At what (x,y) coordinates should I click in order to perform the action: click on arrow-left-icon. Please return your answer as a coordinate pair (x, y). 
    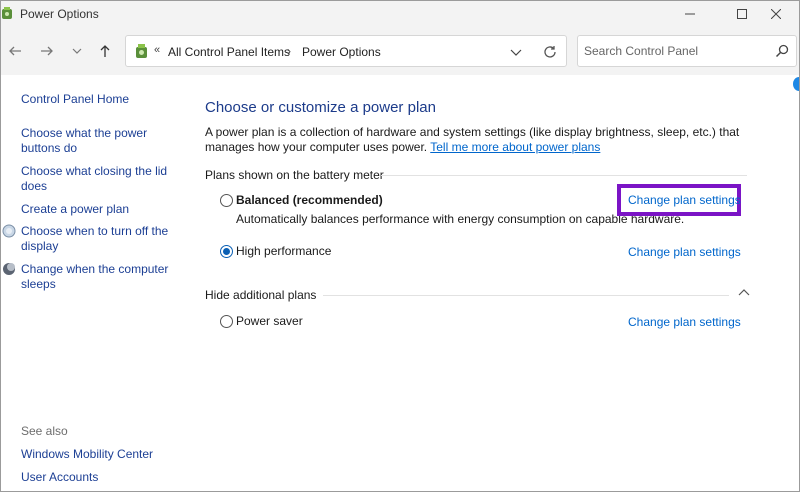
    Looking at the image, I should click on (15, 51).